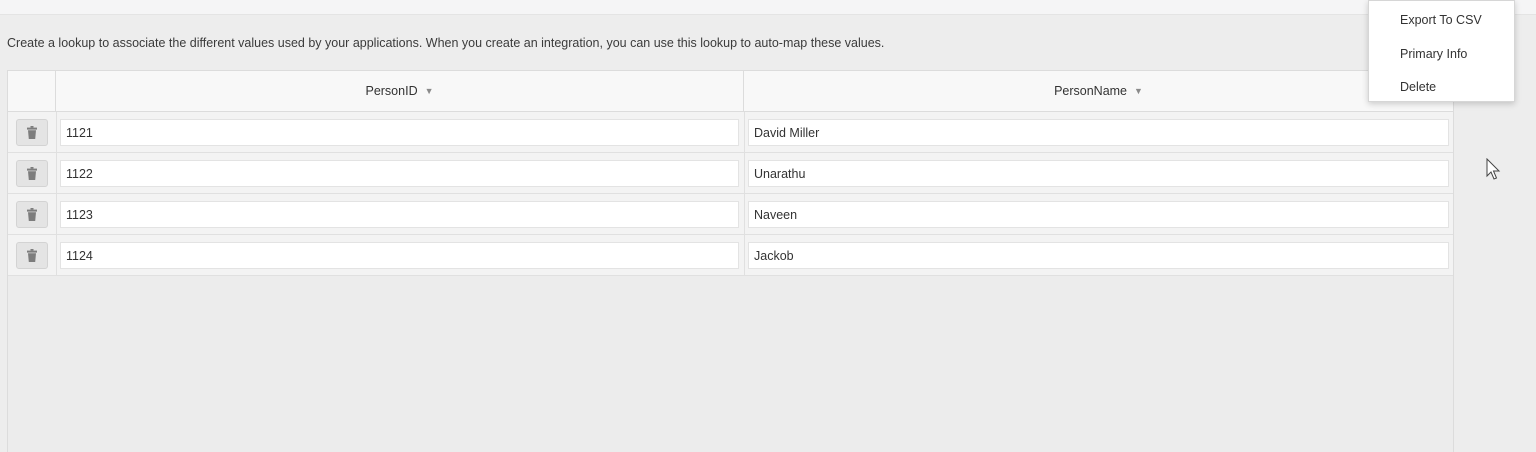  What do you see at coordinates (1441, 54) in the screenshot?
I see `menu-item-primary-info: Primary Info` at bounding box center [1441, 54].